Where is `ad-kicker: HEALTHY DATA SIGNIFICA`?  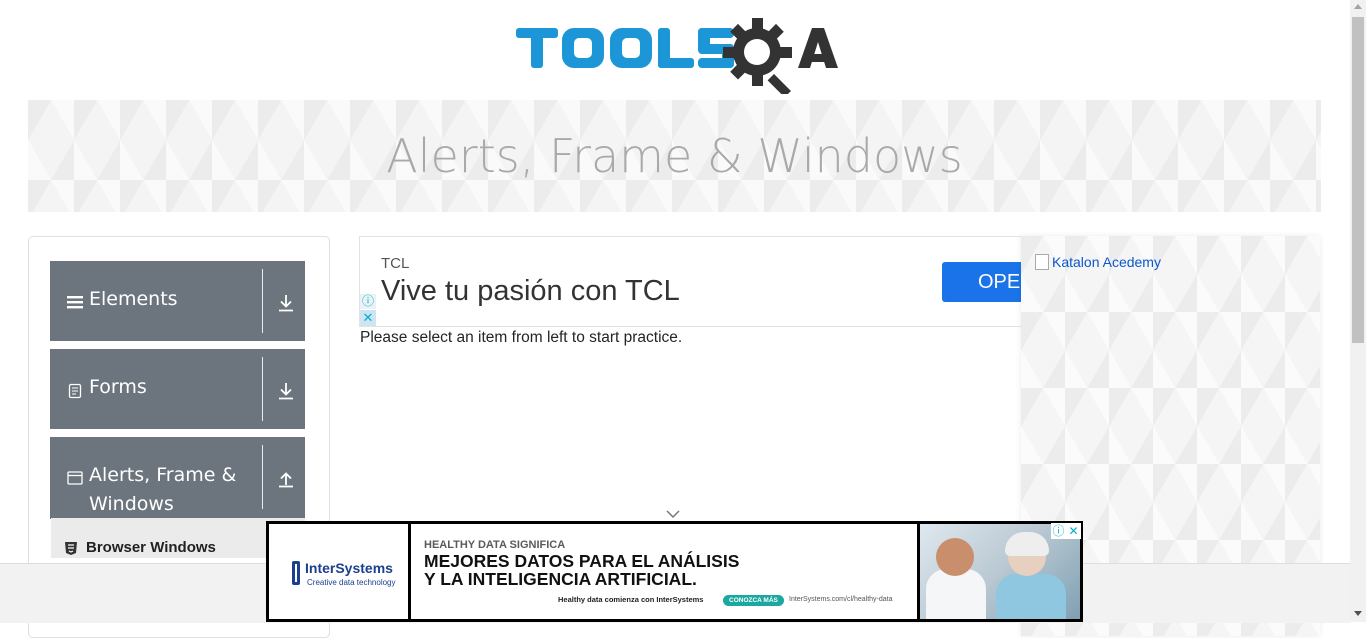
ad-kicker: HEALTHY DATA SIGNIFICA is located at coordinates (495, 545).